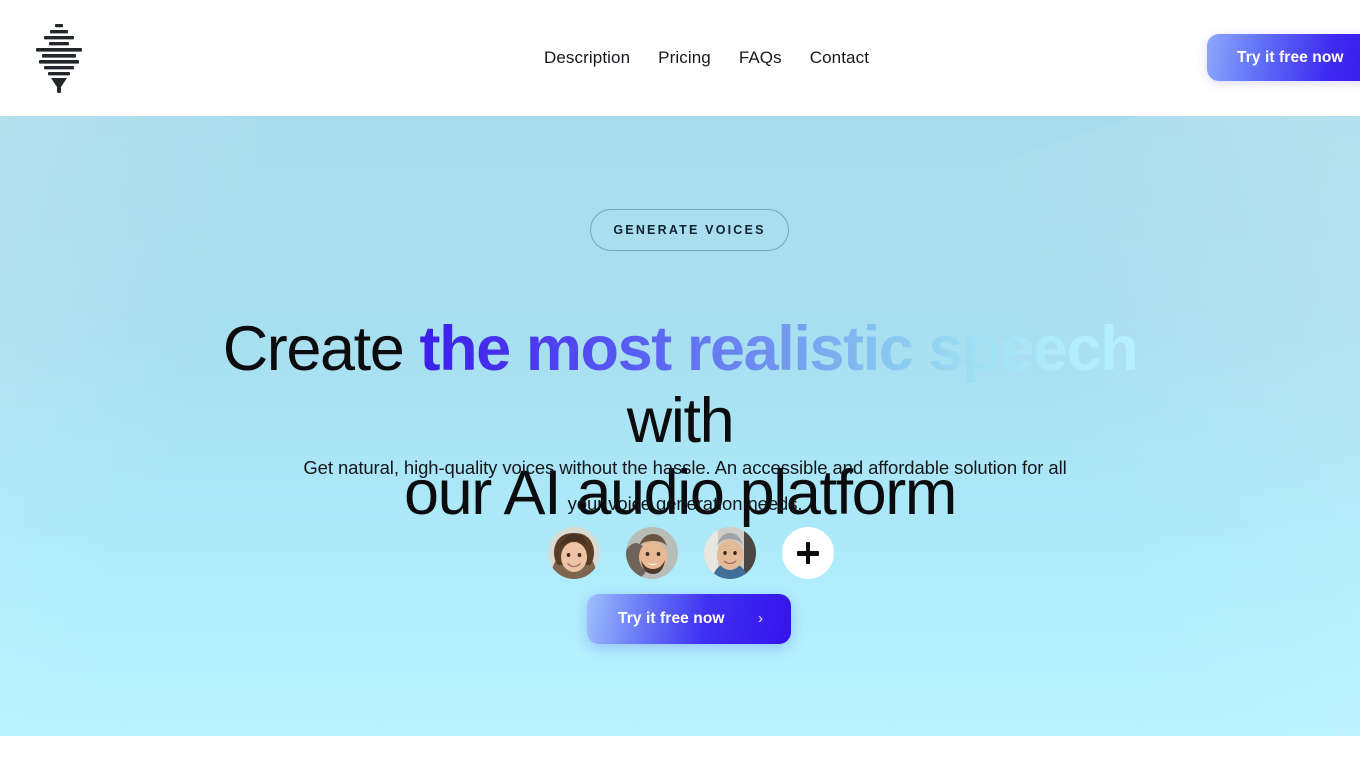 The width and height of the screenshot is (1360, 764). I want to click on nav-link-faqs: FAQs, so click(760, 58).